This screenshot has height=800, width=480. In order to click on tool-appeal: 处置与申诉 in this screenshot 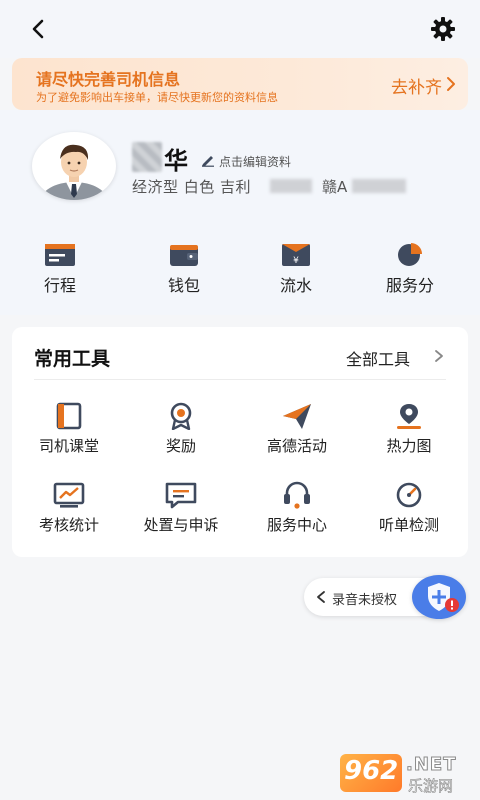, I will do `click(181, 511)`.